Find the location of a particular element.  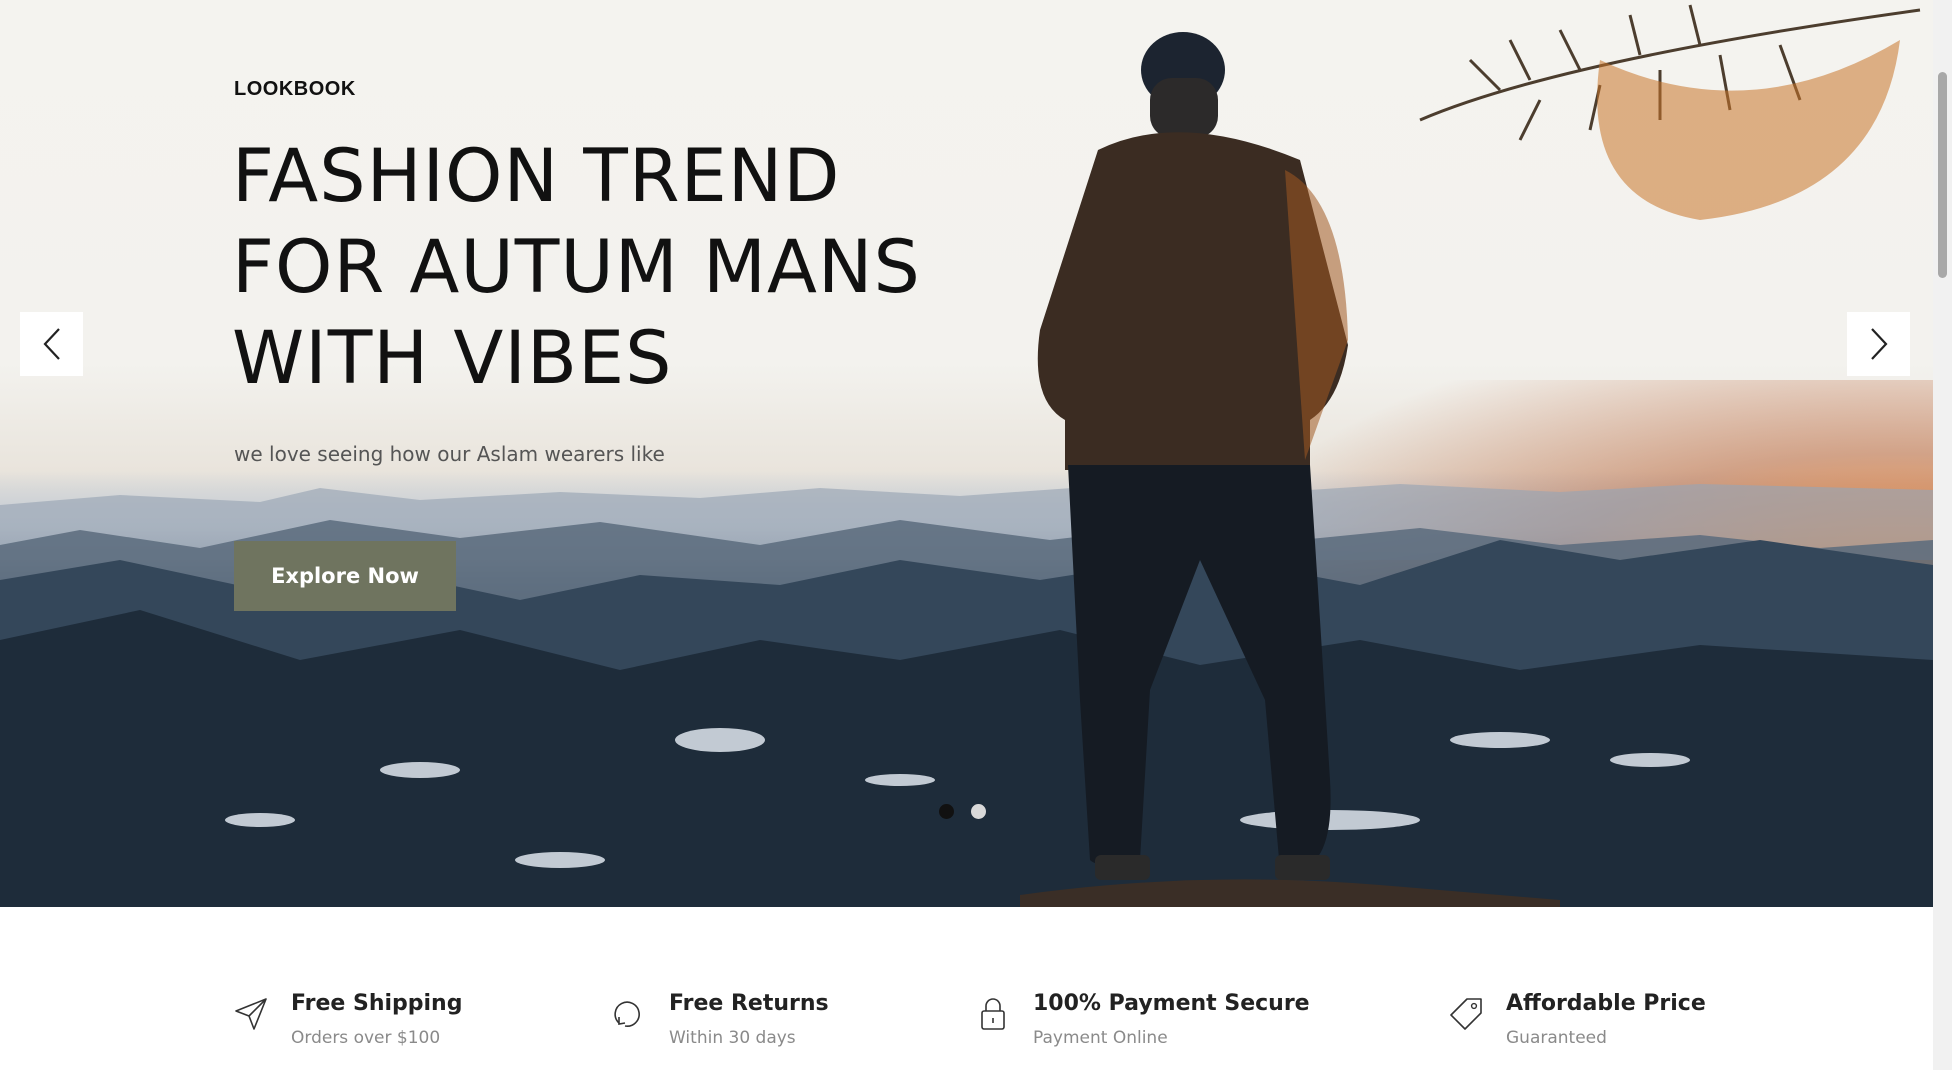

slider-next-button is located at coordinates (1878, 344).